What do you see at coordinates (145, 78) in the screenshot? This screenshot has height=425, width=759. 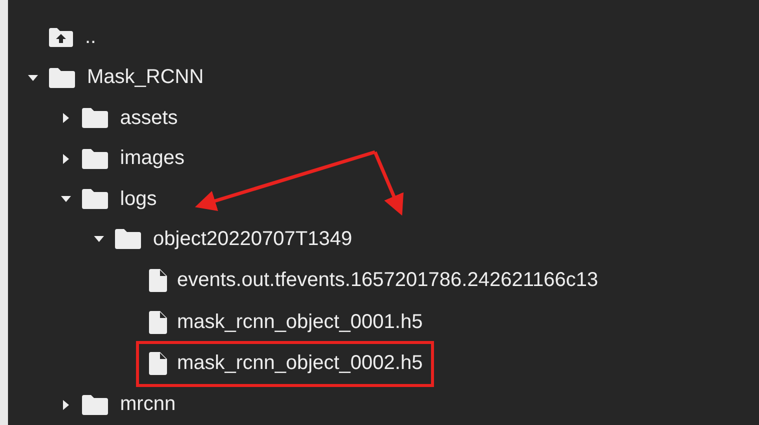 I see `folder-name: Mask_RCNN` at bounding box center [145, 78].